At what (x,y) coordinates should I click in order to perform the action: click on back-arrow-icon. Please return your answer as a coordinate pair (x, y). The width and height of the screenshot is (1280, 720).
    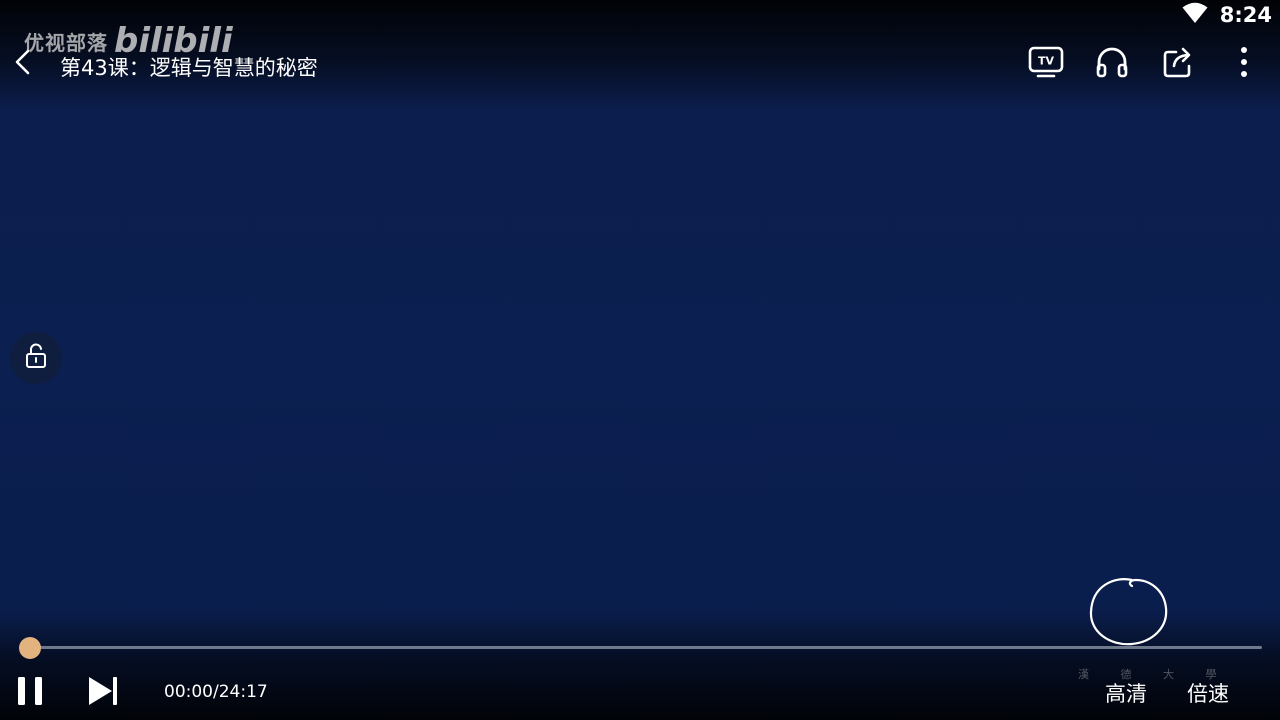
    Looking at the image, I should click on (23, 64).